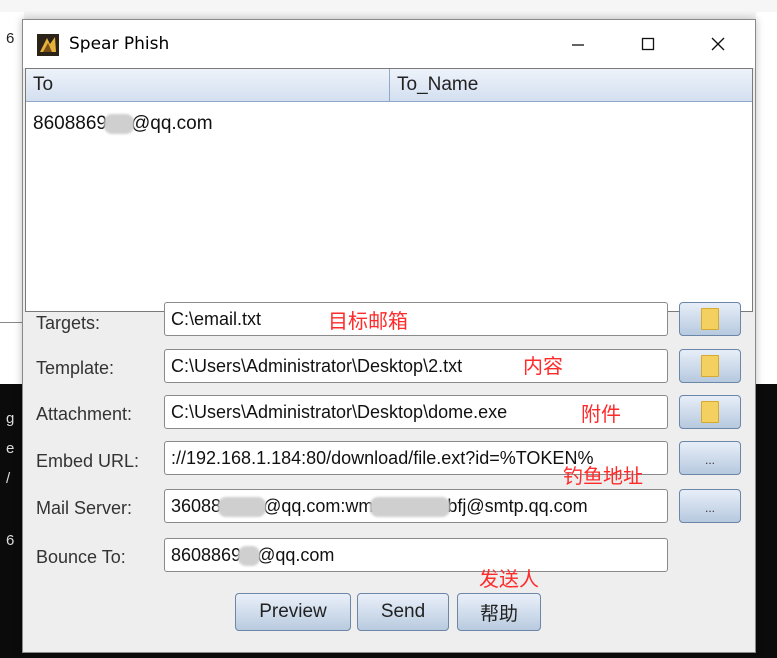  What do you see at coordinates (601, 414) in the screenshot?
I see `annotation-attachment: 附件` at bounding box center [601, 414].